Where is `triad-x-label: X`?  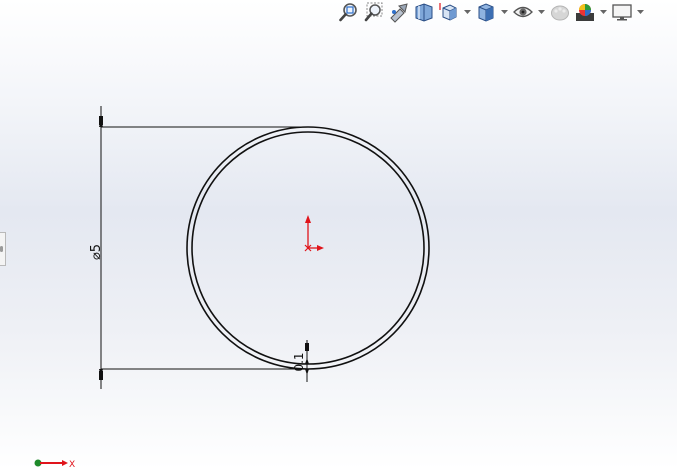
triad-x-label: X is located at coordinates (72, 464).